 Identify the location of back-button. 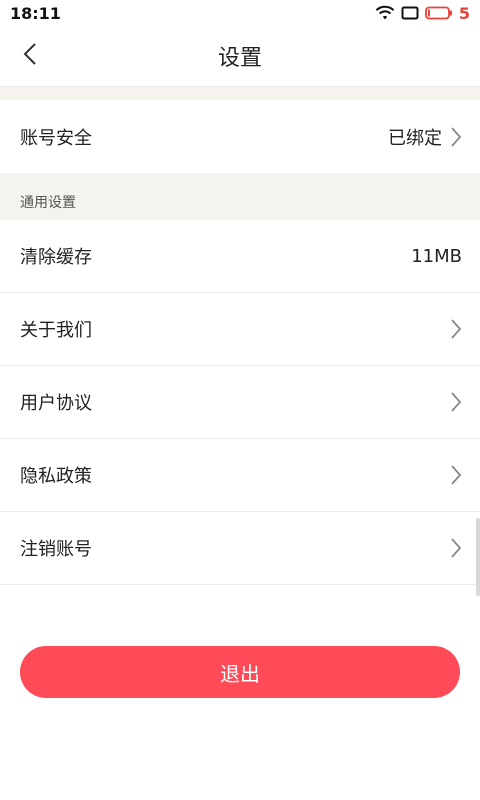
(30, 56).